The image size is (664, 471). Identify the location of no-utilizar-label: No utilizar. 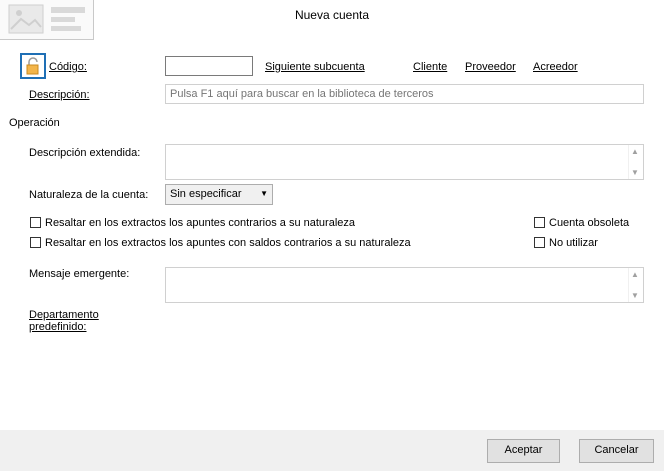
(573, 243).